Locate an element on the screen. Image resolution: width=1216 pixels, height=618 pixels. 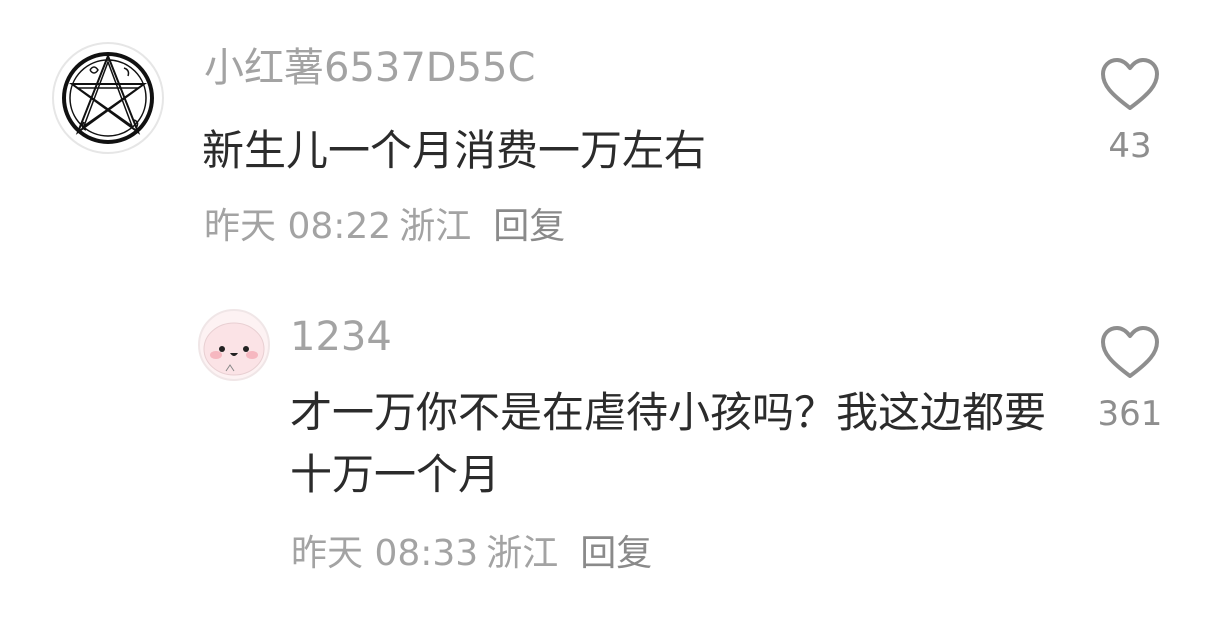
timestamp: 昨天 08:22 is located at coordinates (298, 226).